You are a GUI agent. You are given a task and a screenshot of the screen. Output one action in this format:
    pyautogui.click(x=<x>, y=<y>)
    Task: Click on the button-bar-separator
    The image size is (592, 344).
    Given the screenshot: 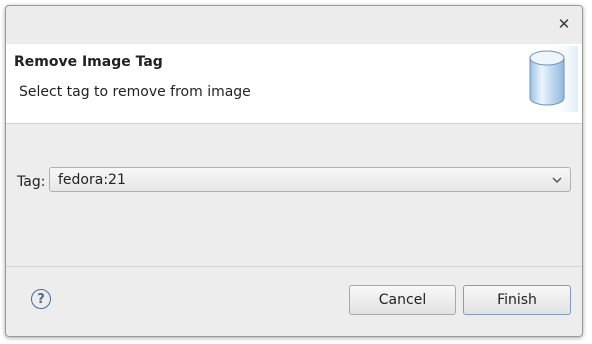 What is the action you would take?
    pyautogui.click(x=294, y=266)
    